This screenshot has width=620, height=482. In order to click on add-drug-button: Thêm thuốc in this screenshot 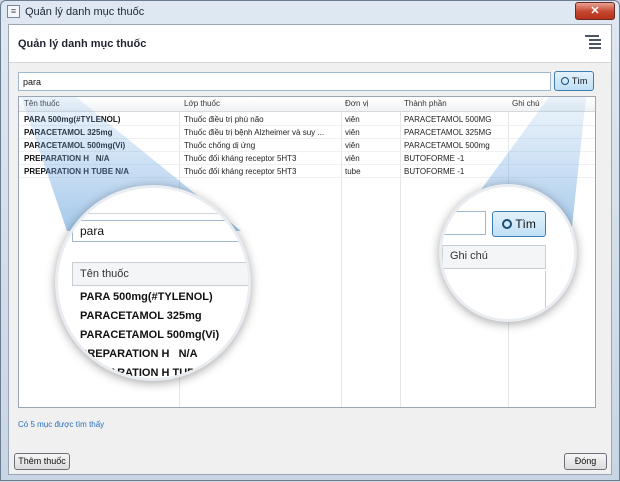, I will do `click(42, 461)`.